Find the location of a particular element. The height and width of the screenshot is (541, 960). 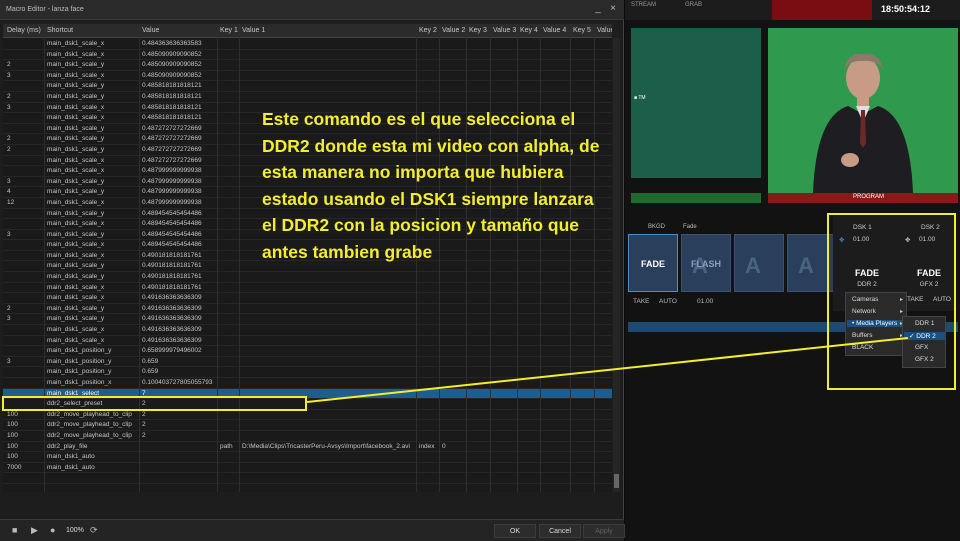

table-row: main_dsk1_scale_x 0.485090909090852 is located at coordinates (307, 55).